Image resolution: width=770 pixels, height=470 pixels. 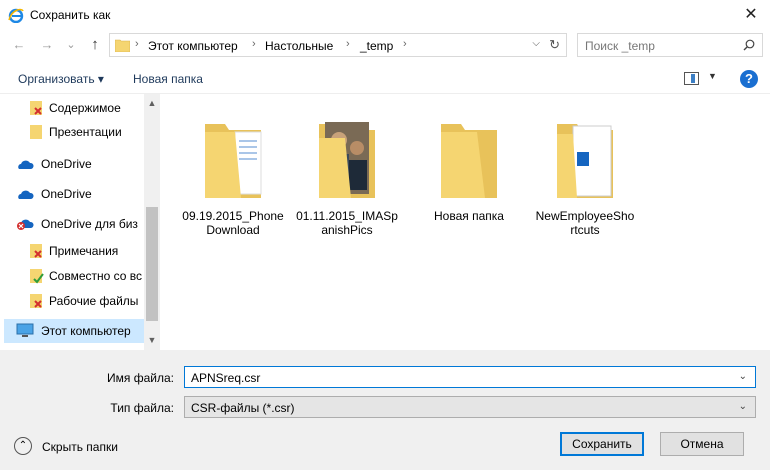 What do you see at coordinates (37, 276) in the screenshot?
I see `folder-sync-icon` at bounding box center [37, 276].